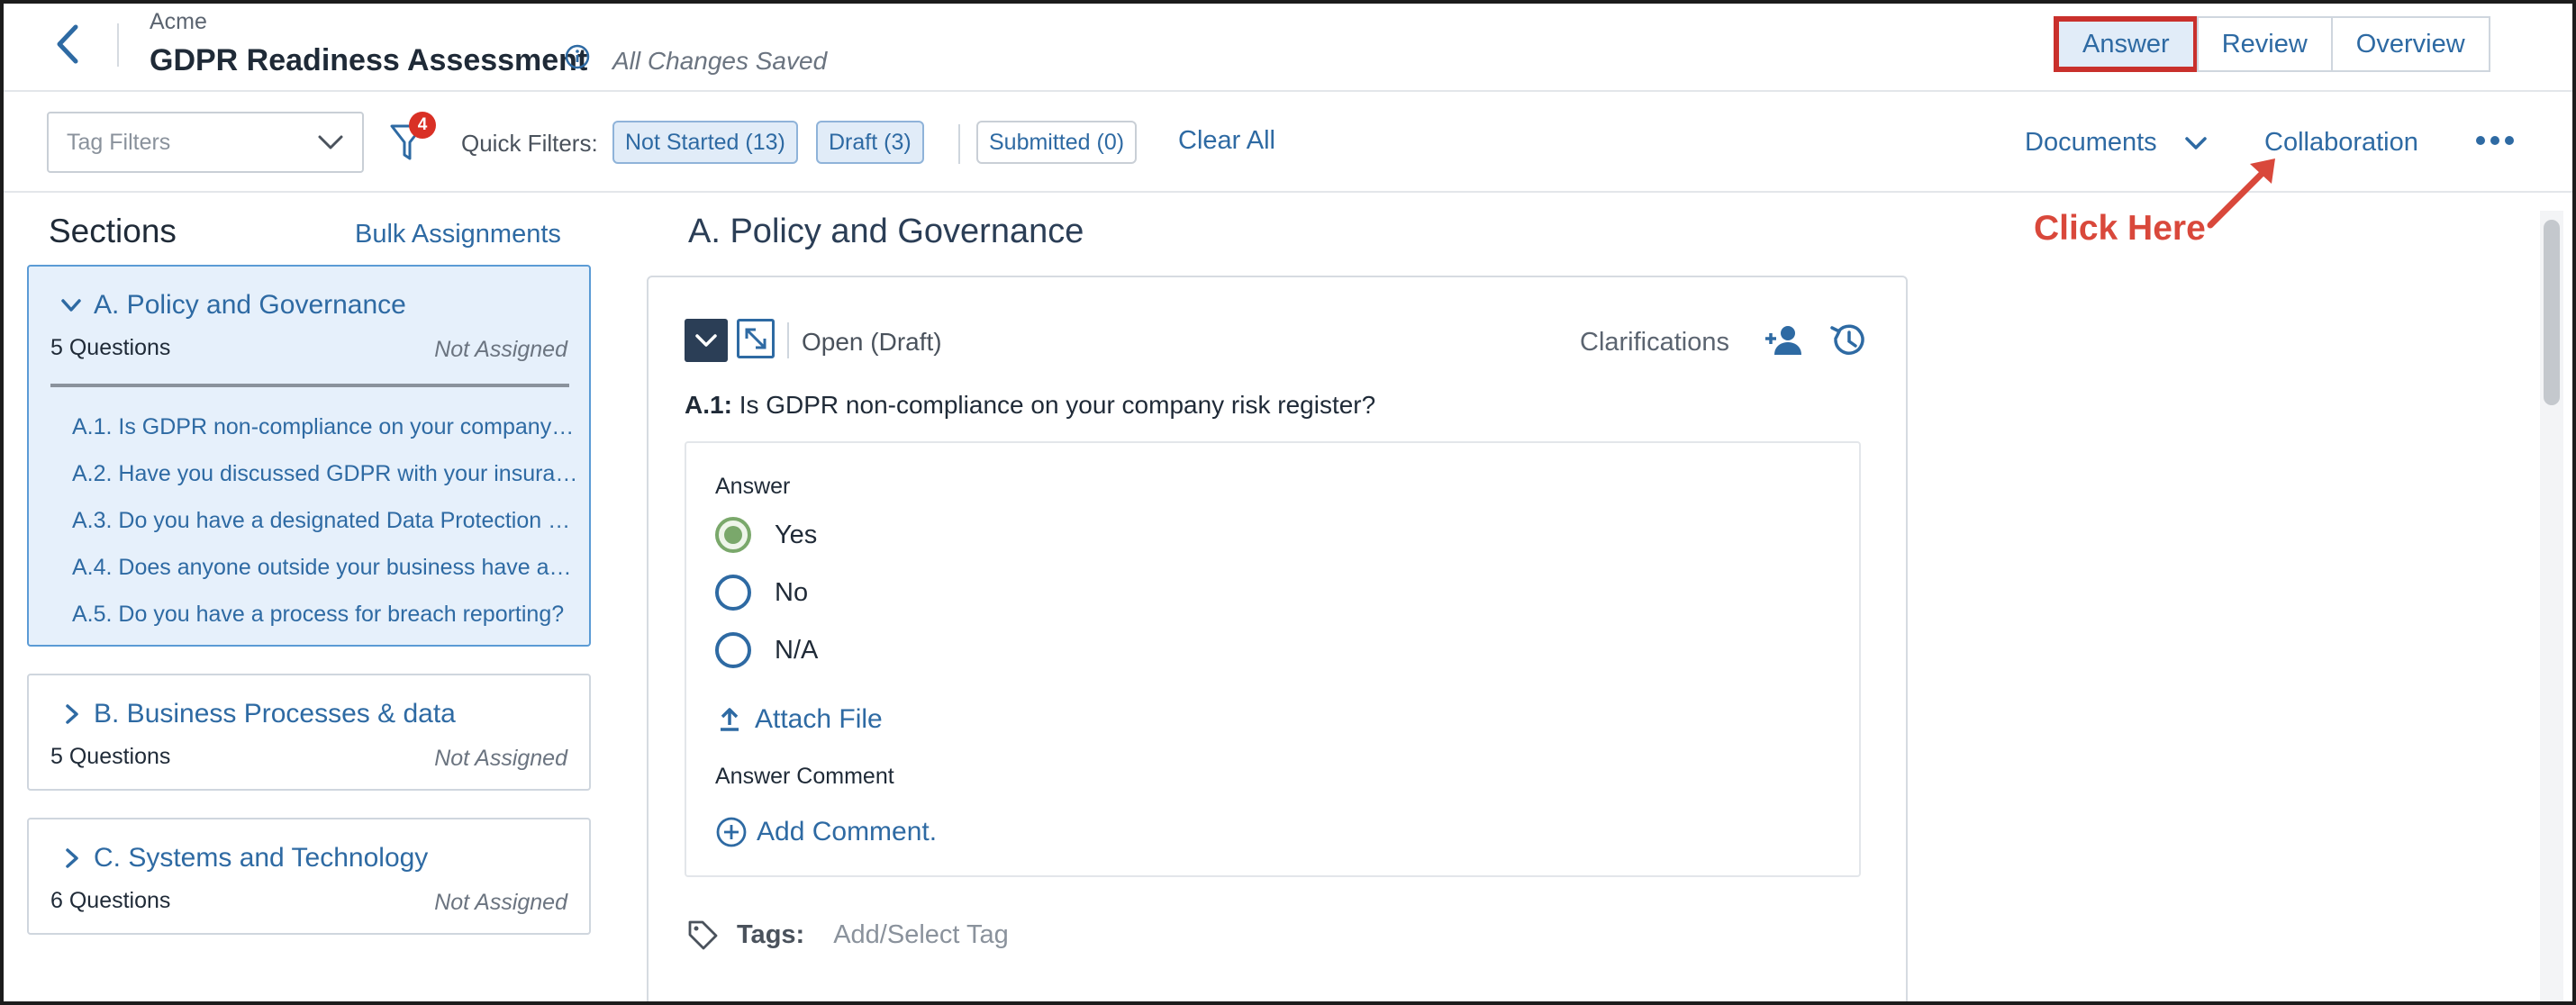  Describe the element at coordinates (178, 21) in the screenshot. I see `org-name: Acme` at that location.